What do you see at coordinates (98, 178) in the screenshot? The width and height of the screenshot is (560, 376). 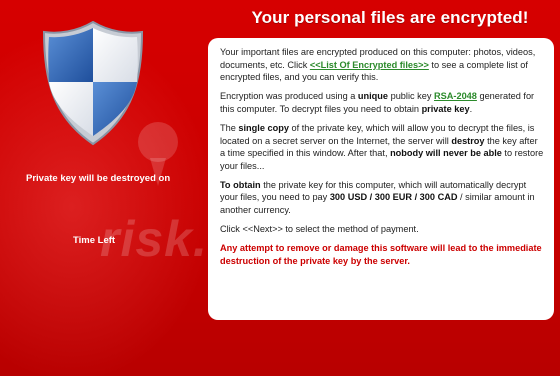 I see `destroy-date-label: Private key will be destroyed on` at bounding box center [98, 178].